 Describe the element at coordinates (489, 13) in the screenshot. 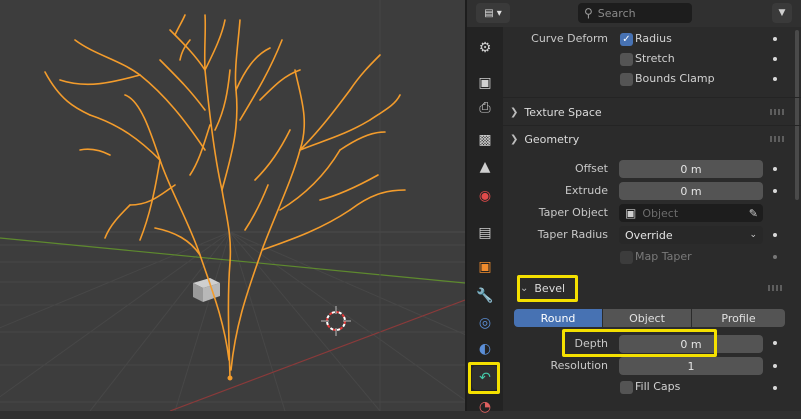

I see `properties-icon: ▤` at that location.